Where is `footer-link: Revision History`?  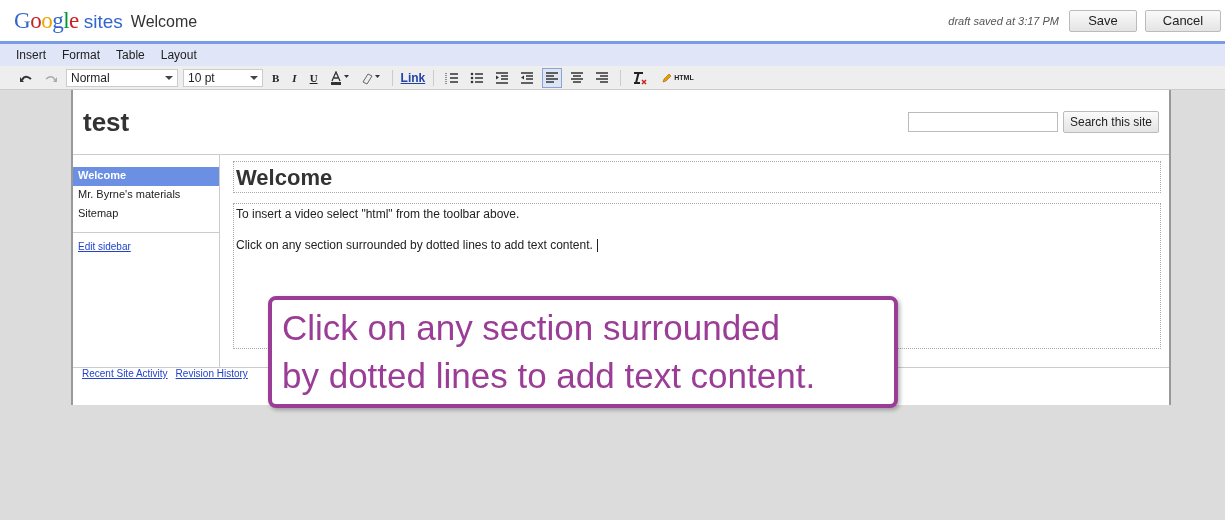
footer-link: Revision History is located at coordinates (211, 373).